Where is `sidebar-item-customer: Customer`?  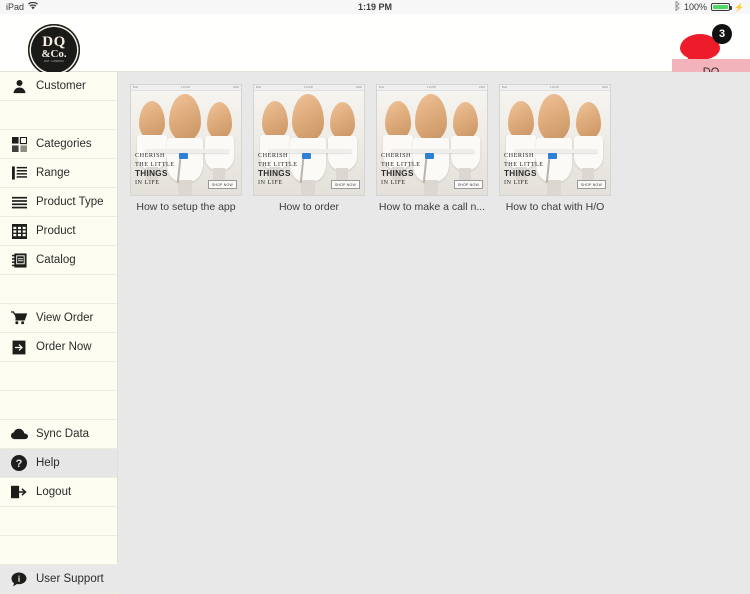 sidebar-item-customer: Customer is located at coordinates (58, 86).